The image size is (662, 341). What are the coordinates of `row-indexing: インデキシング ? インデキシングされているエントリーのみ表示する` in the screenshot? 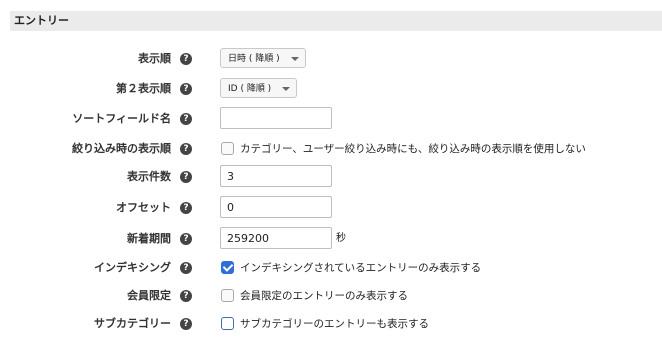 It's located at (331, 268).